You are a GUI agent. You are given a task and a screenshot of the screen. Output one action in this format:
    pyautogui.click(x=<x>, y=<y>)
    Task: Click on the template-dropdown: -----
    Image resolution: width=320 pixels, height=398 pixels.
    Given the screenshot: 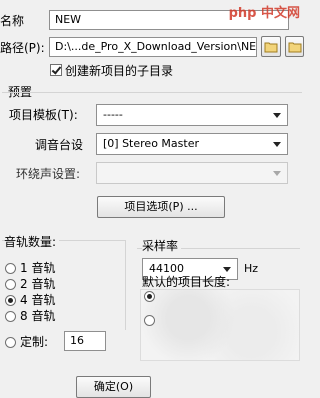 What is the action you would take?
    pyautogui.click(x=192, y=115)
    